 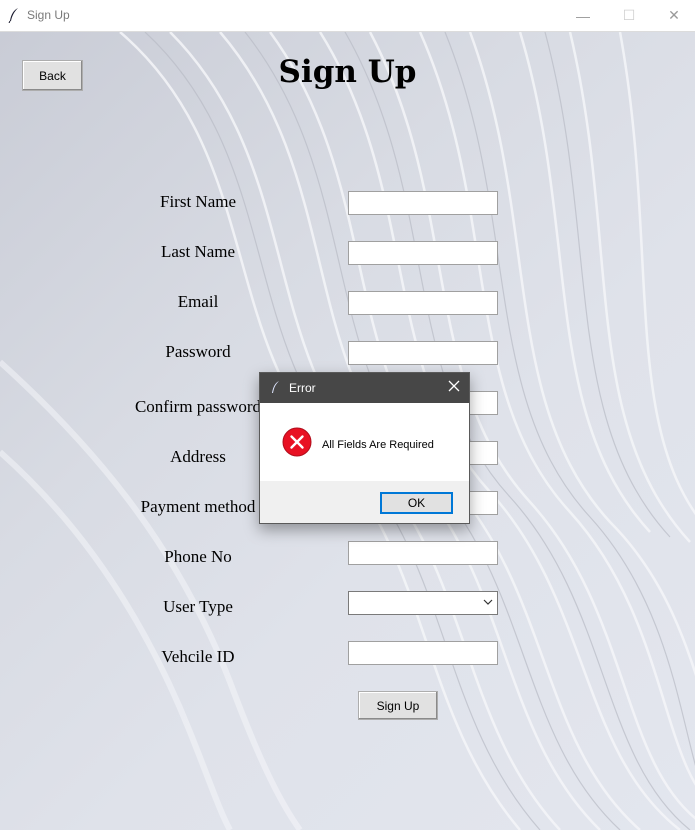 I want to click on phone-no-field, so click(x=423, y=553).